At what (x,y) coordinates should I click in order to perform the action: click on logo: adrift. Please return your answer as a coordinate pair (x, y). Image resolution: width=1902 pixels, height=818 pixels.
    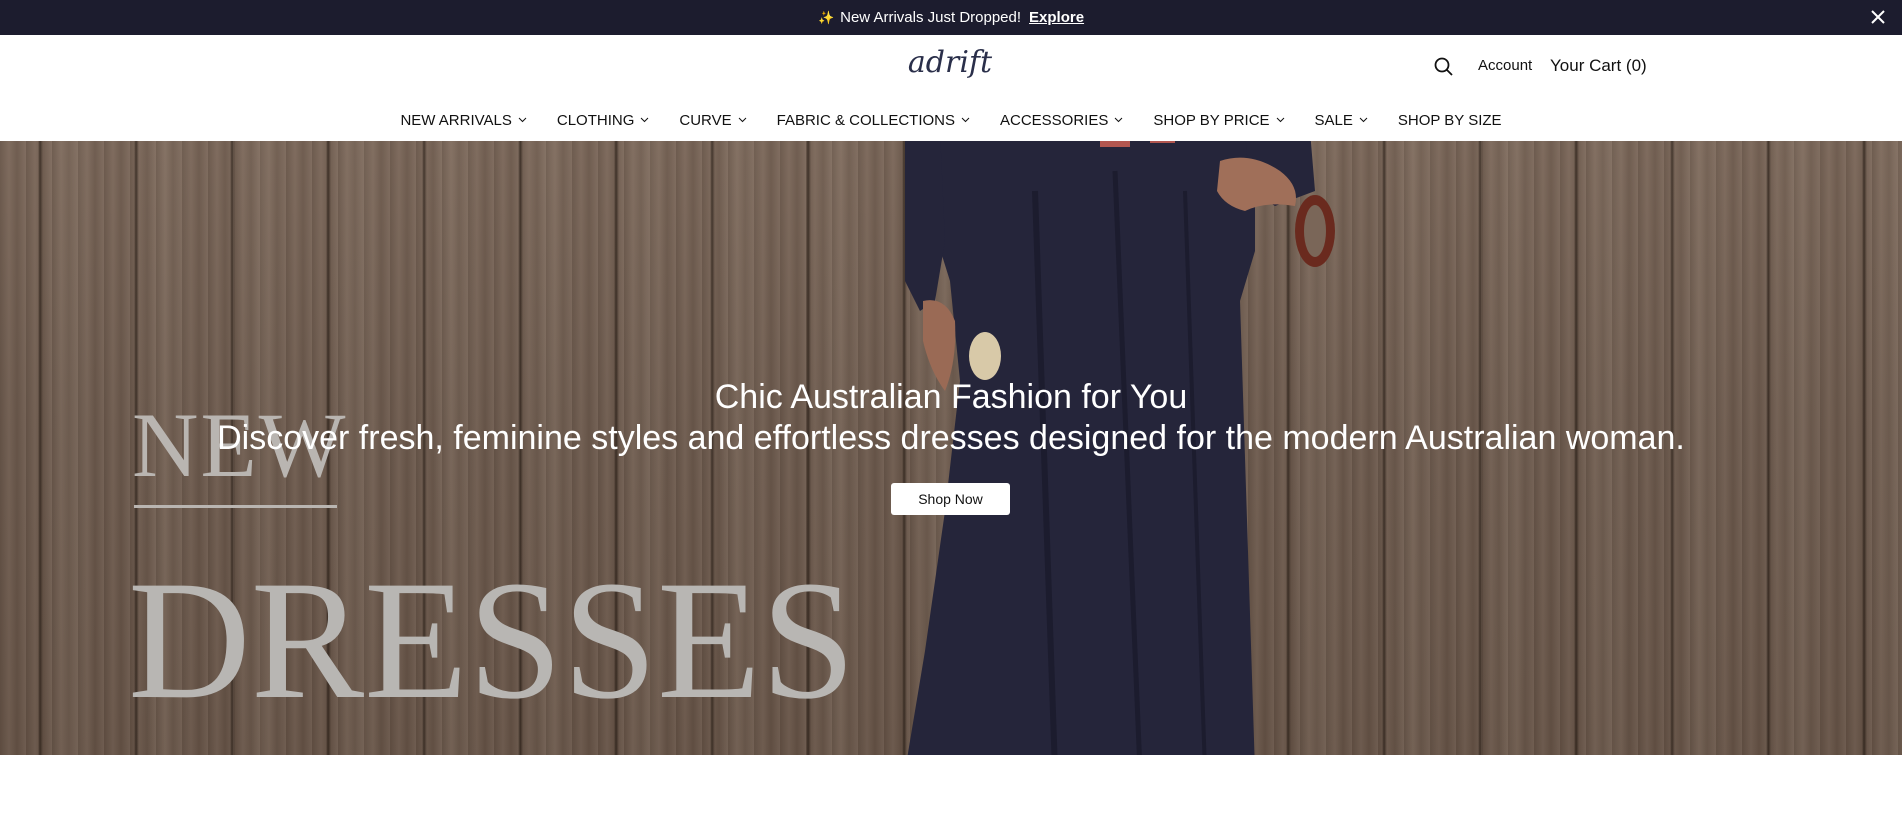
    Looking at the image, I should click on (950, 66).